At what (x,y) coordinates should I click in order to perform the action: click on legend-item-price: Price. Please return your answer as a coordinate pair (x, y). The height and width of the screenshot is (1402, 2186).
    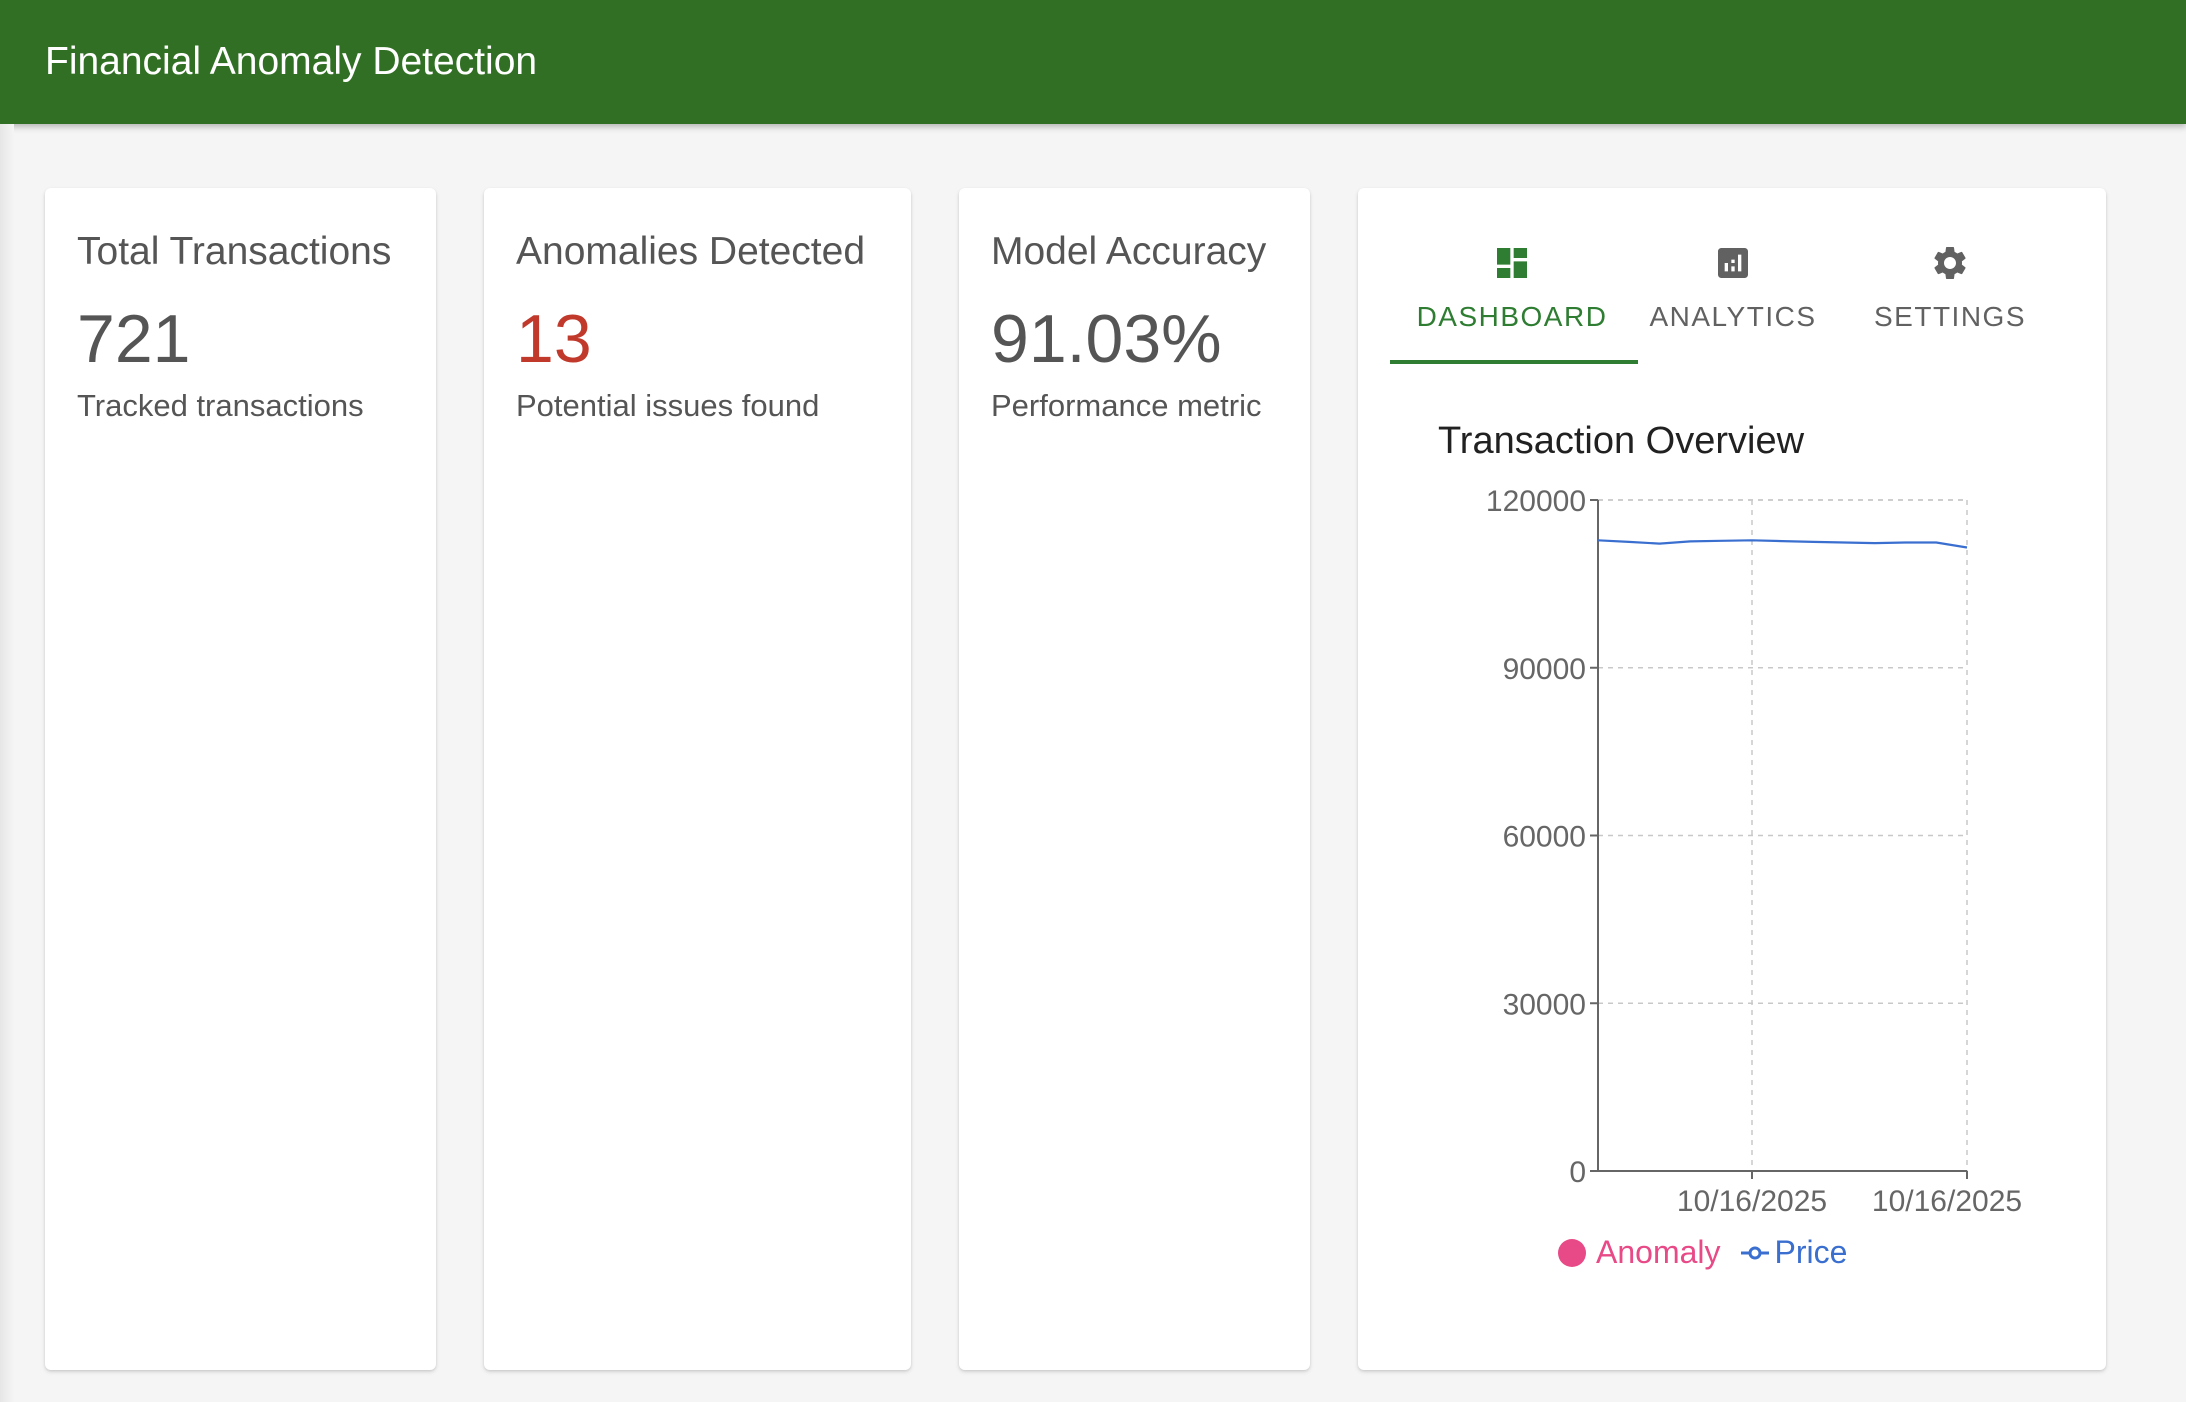
    Looking at the image, I should click on (1794, 1252).